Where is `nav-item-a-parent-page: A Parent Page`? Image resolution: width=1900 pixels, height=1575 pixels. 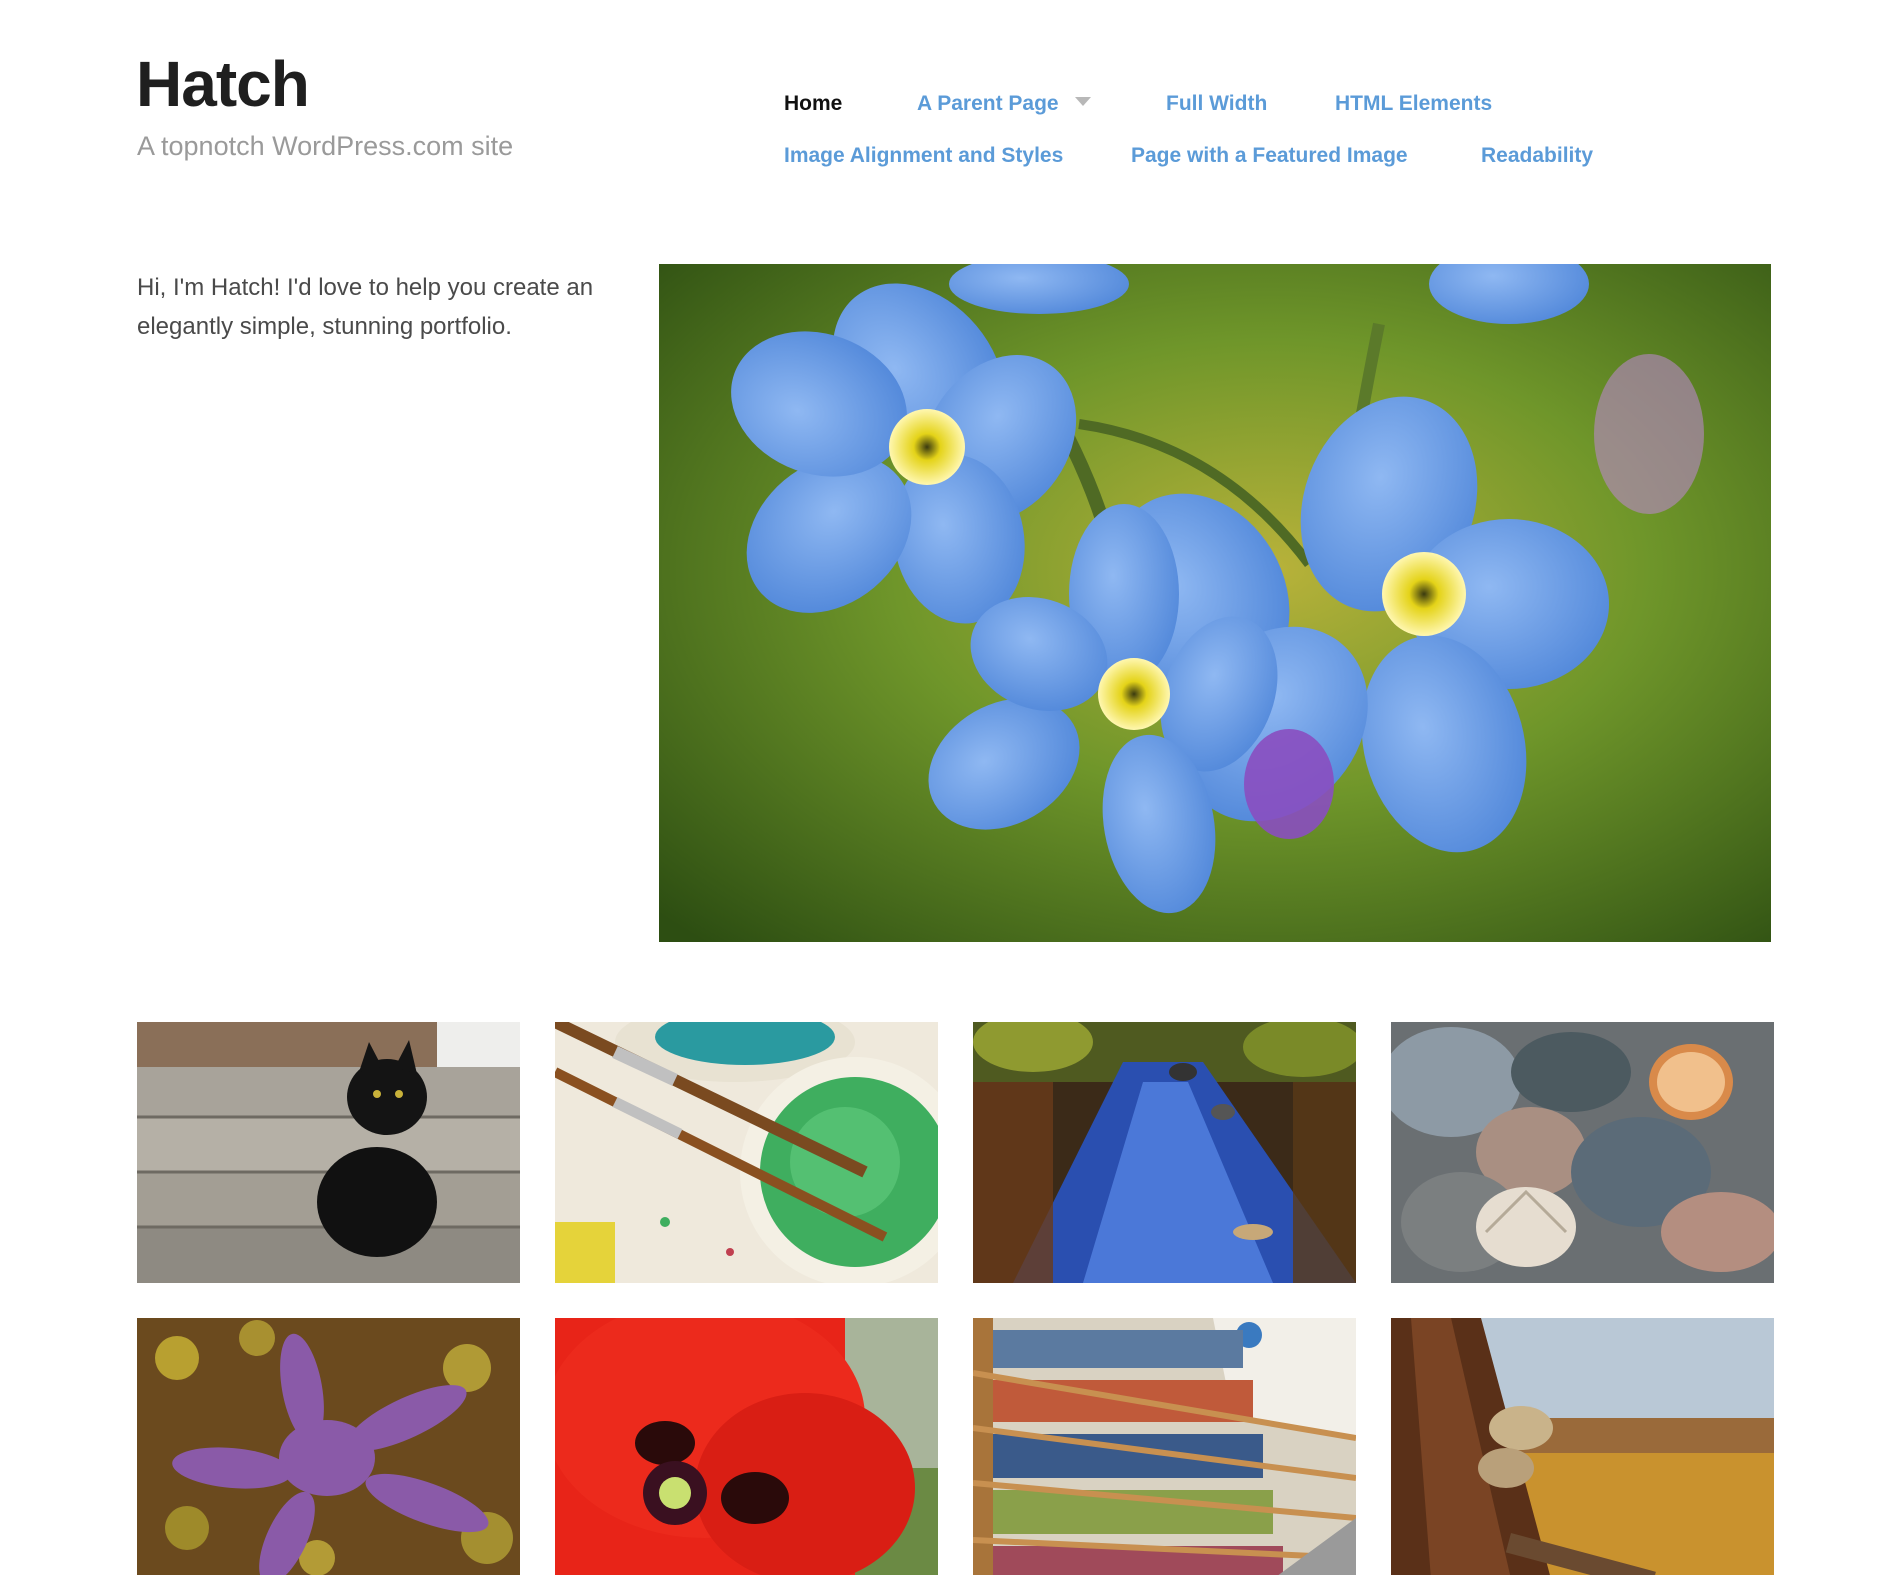 nav-item-a-parent-page: A Parent Page is located at coordinates (988, 103).